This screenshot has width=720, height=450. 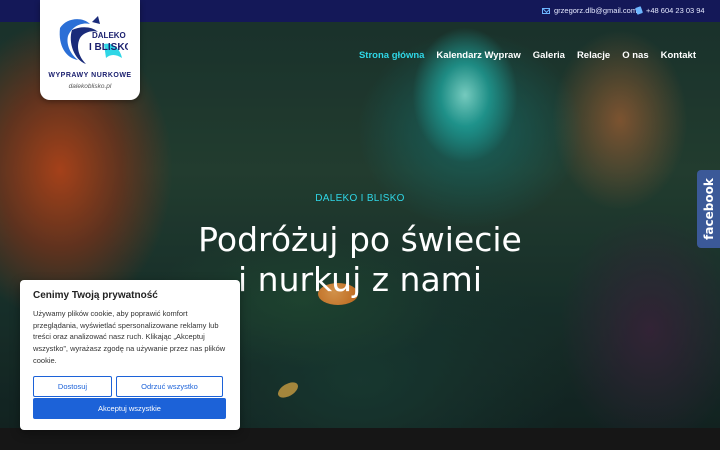 I want to click on facebook-side-tab: facebook, so click(x=708, y=209).